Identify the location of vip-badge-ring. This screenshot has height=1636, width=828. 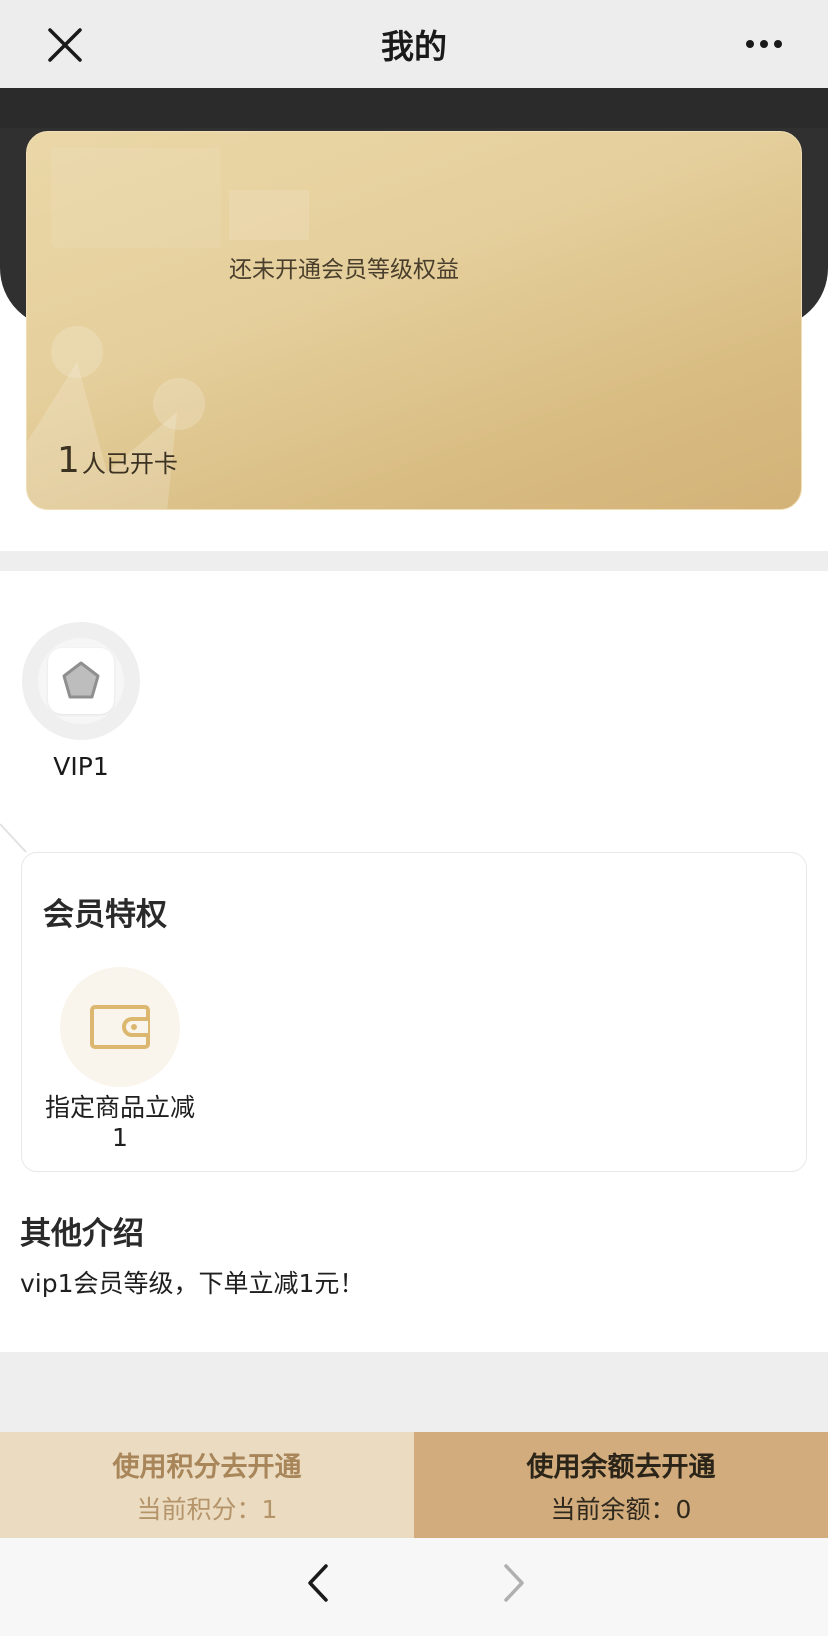
(81, 681).